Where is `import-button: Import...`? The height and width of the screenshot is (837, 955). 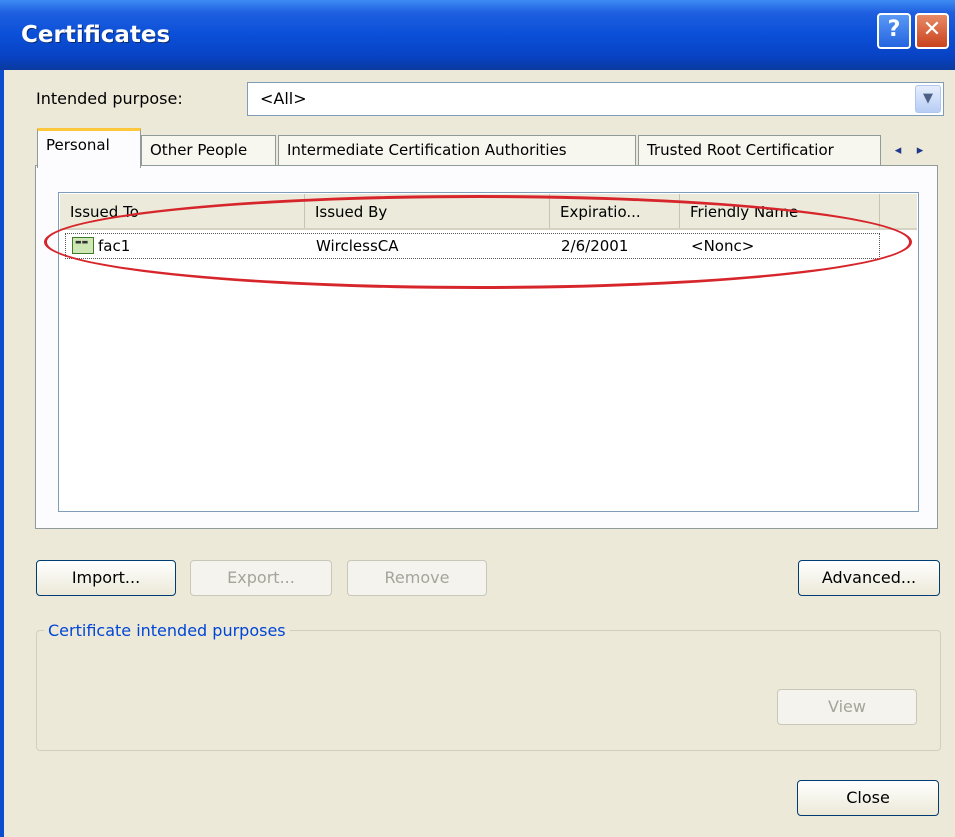
import-button: Import... is located at coordinates (106, 578).